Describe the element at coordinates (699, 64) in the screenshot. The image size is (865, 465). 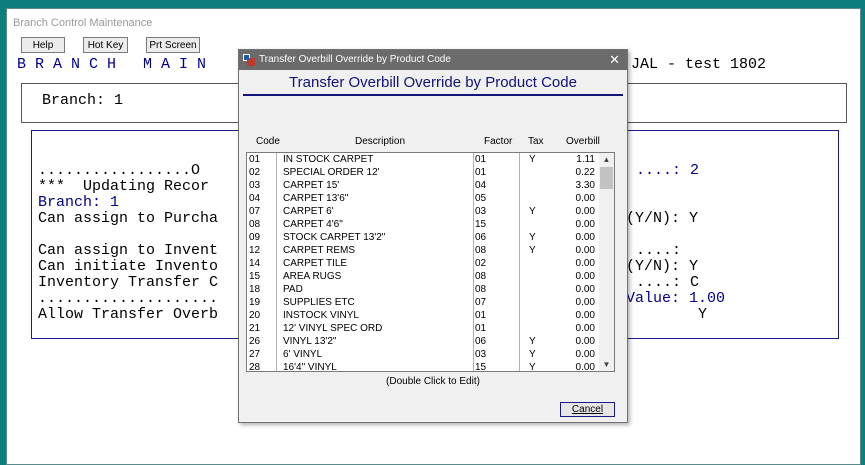
I see `screen-header-right: JAL - test 1802` at that location.